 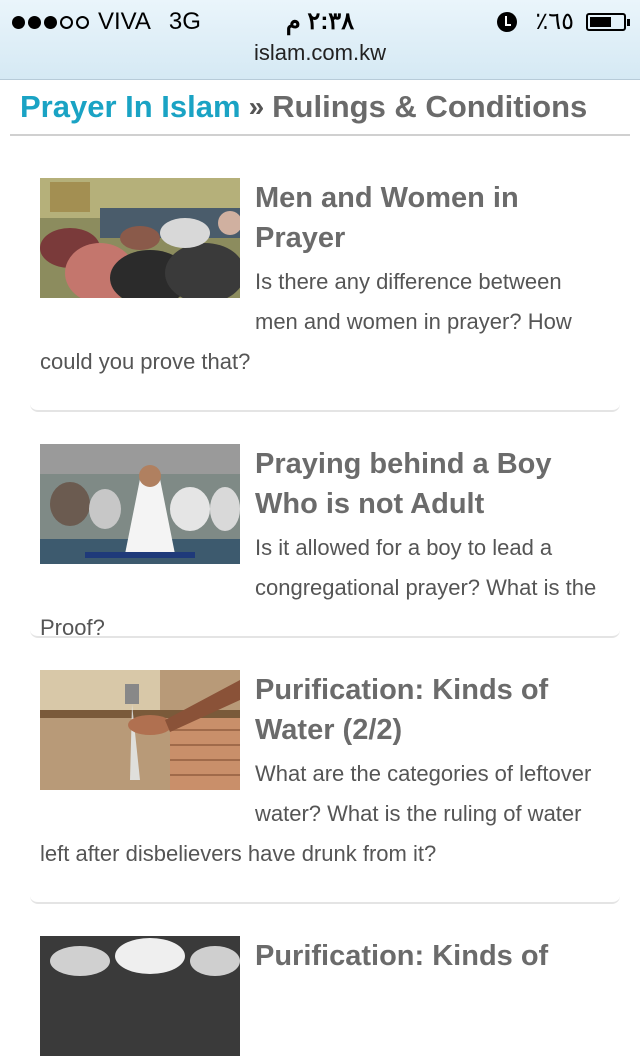 What do you see at coordinates (554, 21) in the screenshot?
I see `battery-percentage: ٪٦٥` at bounding box center [554, 21].